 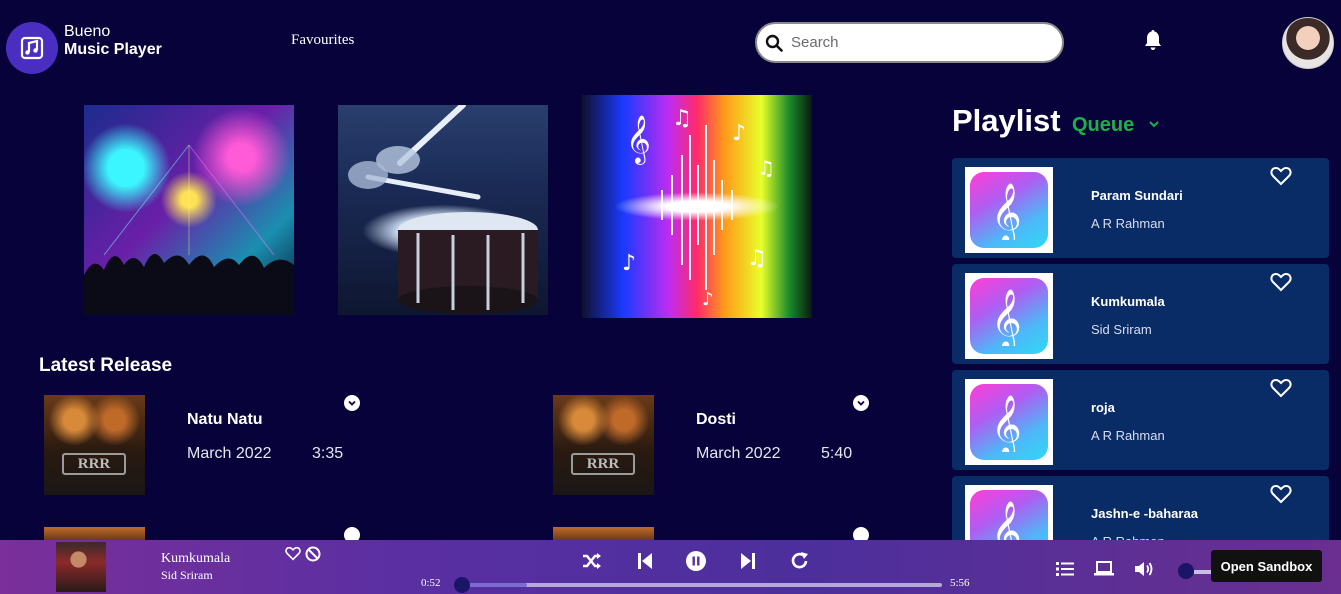 What do you see at coordinates (1153, 40) in the screenshot?
I see `bell-icon` at bounding box center [1153, 40].